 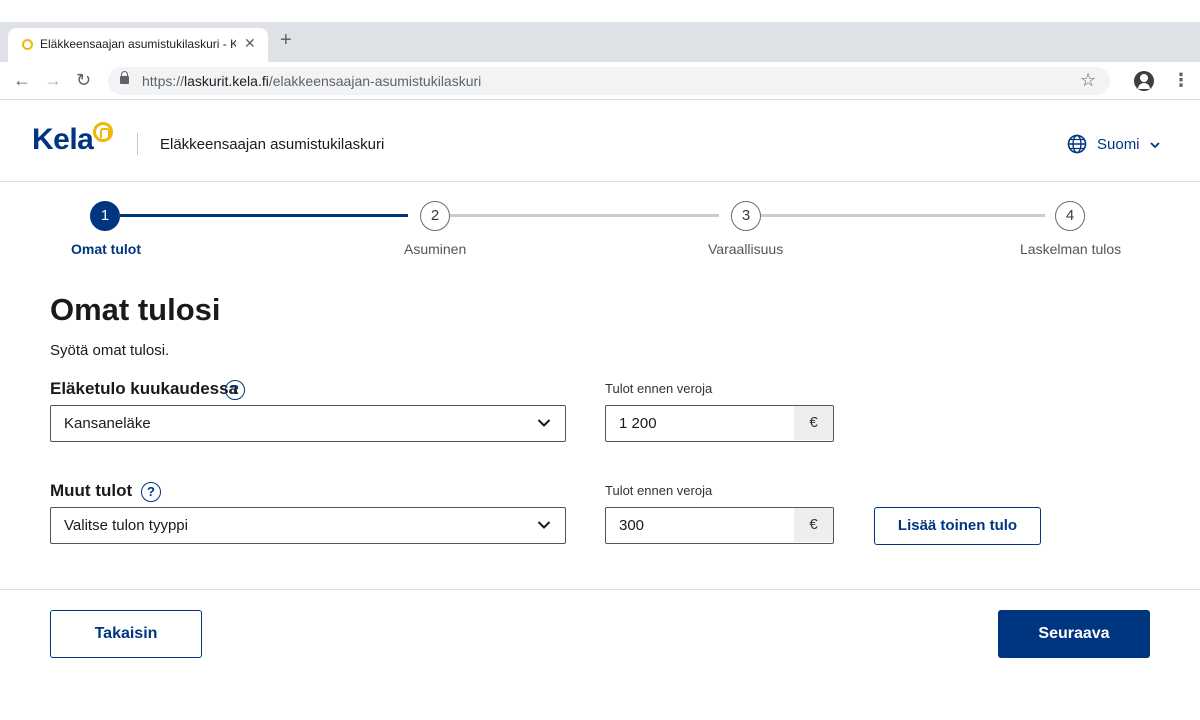 What do you see at coordinates (286, 40) in the screenshot?
I see `new-tab-icon: +` at bounding box center [286, 40].